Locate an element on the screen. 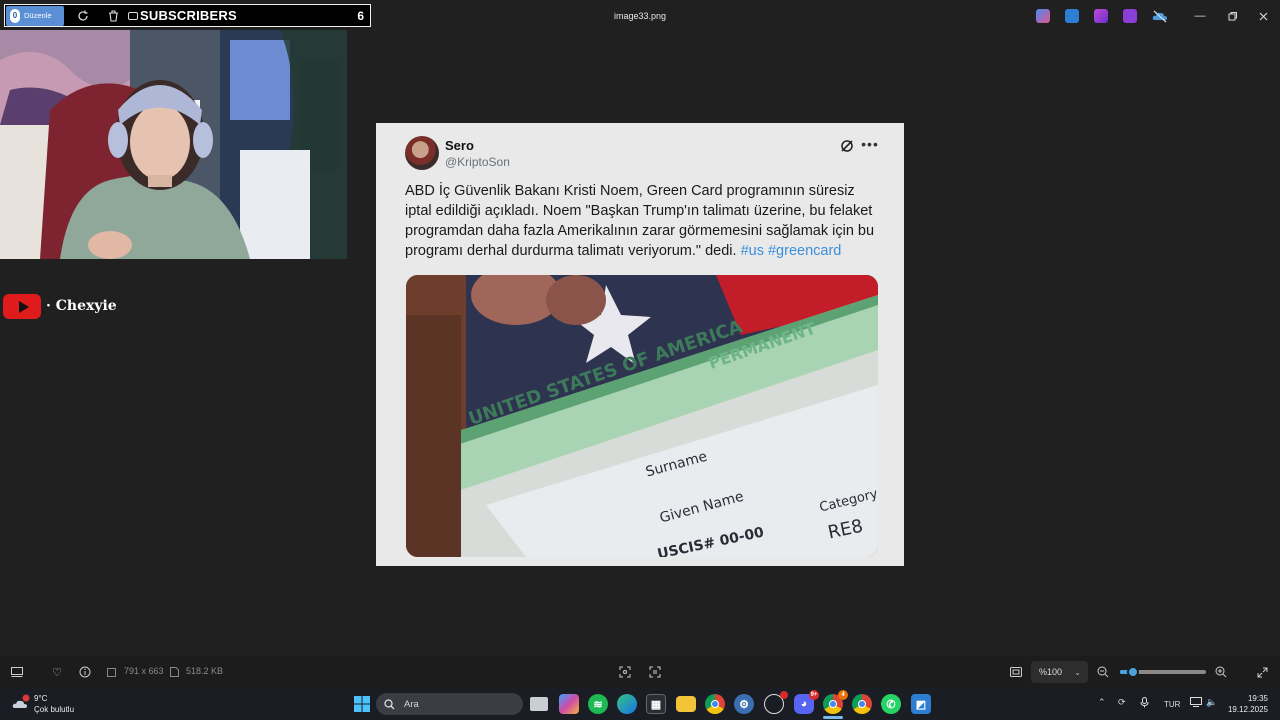  grok-icon is located at coordinates (847, 146).